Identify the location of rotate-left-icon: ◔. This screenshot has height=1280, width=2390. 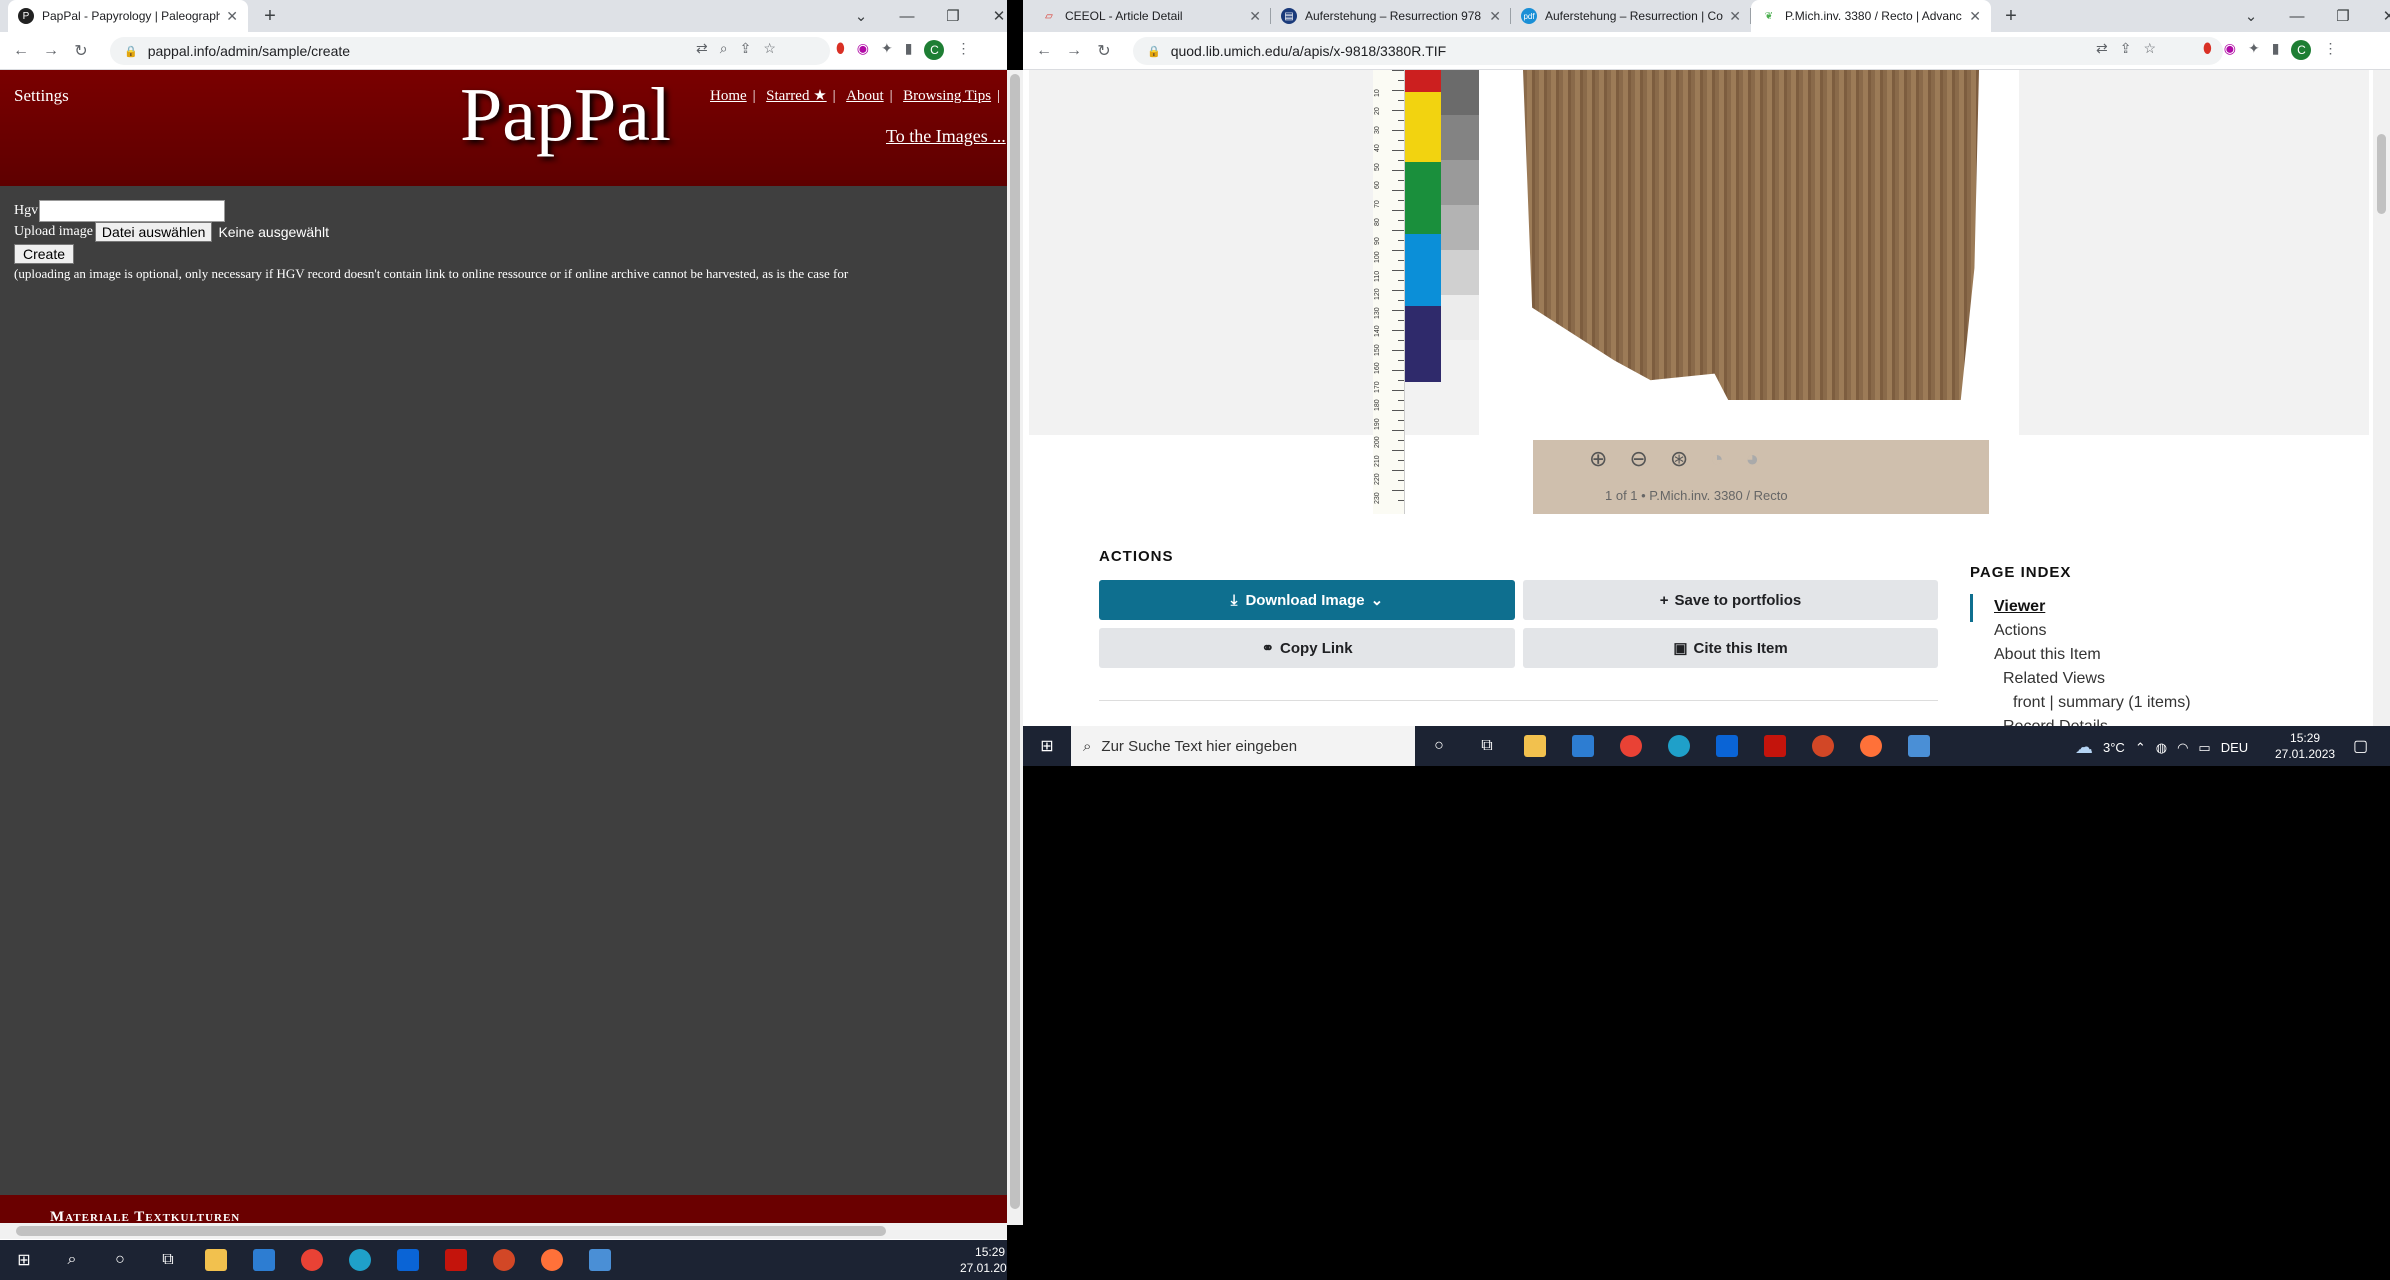
(1716, 459).